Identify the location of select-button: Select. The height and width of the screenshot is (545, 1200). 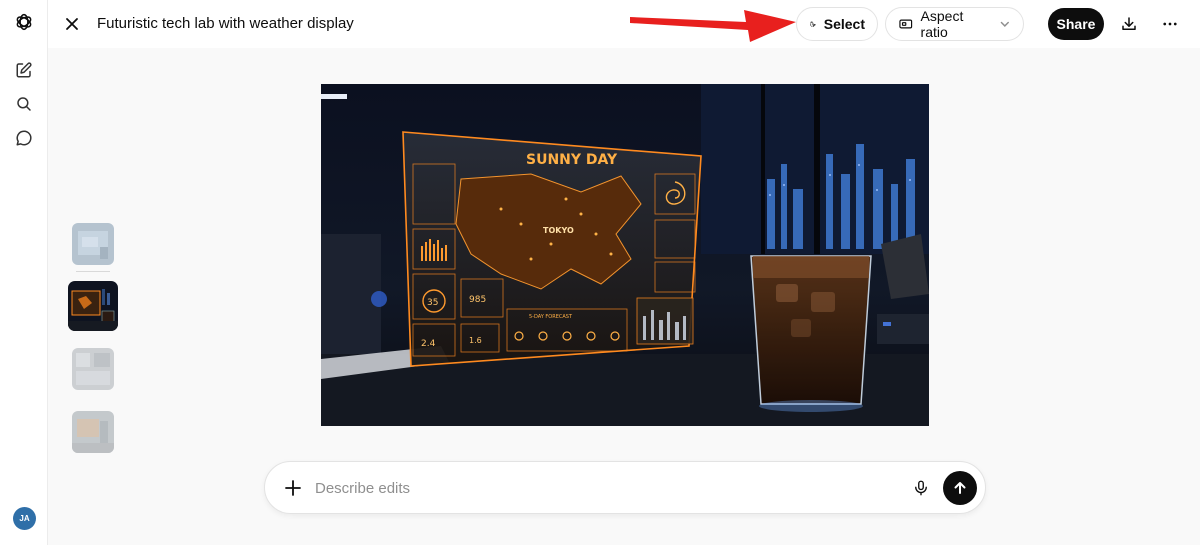
(837, 24).